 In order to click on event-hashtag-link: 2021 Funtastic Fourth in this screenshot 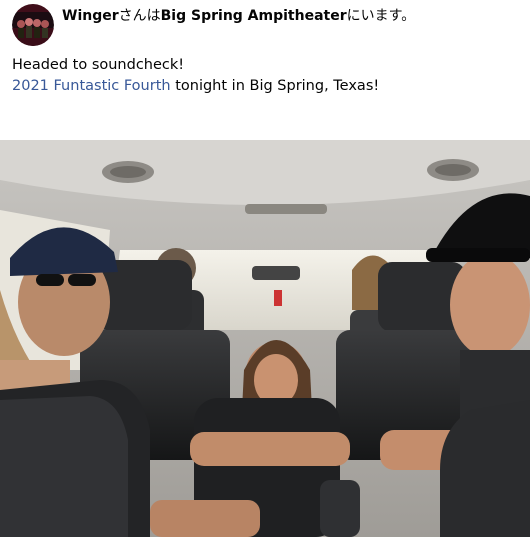, I will do `click(91, 86)`.